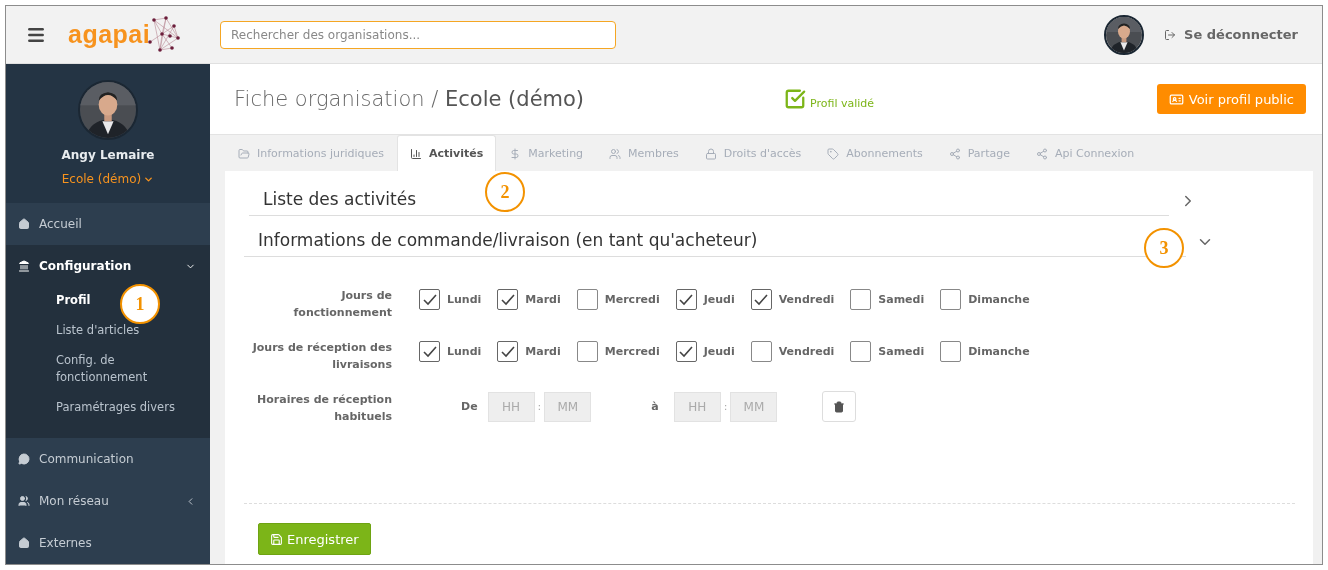 This screenshot has width=1328, height=570. Describe the element at coordinates (447, 153) in the screenshot. I see `tab: Activités` at that location.